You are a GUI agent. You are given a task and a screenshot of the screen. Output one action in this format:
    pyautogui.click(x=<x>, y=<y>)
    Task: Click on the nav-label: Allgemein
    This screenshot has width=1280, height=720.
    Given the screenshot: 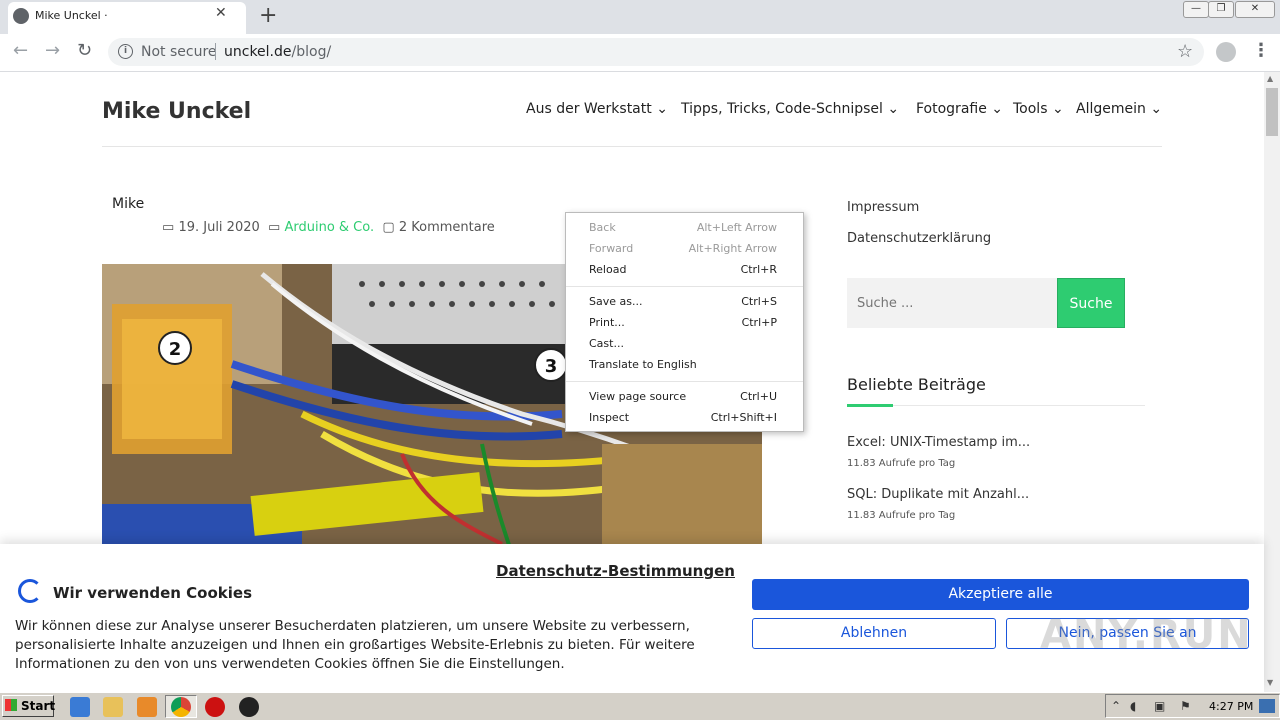 What is the action you would take?
    pyautogui.click(x=1111, y=109)
    